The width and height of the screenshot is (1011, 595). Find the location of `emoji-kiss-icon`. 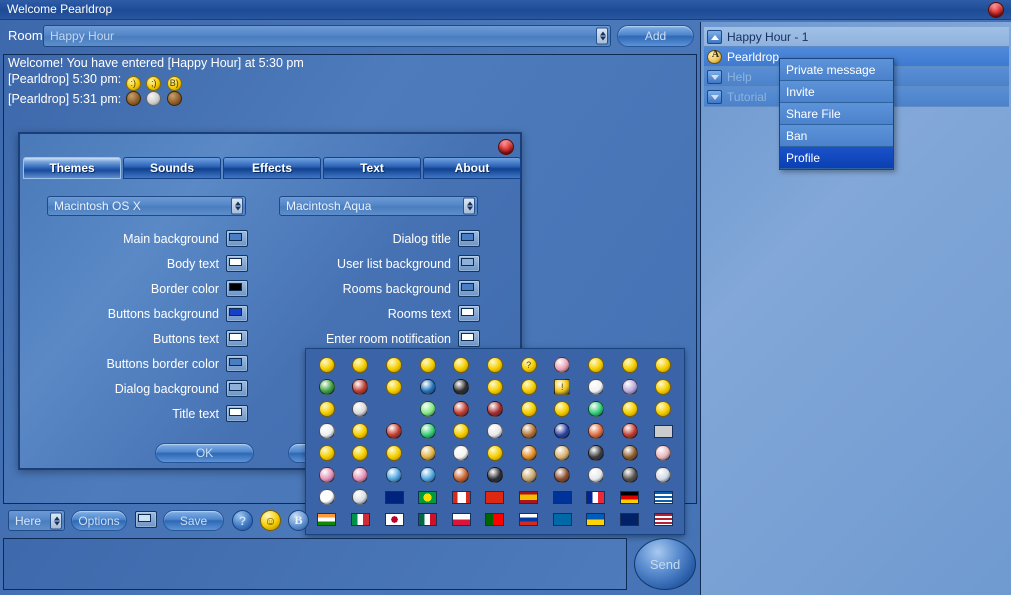

emoji-kiss-icon is located at coordinates (394, 387).